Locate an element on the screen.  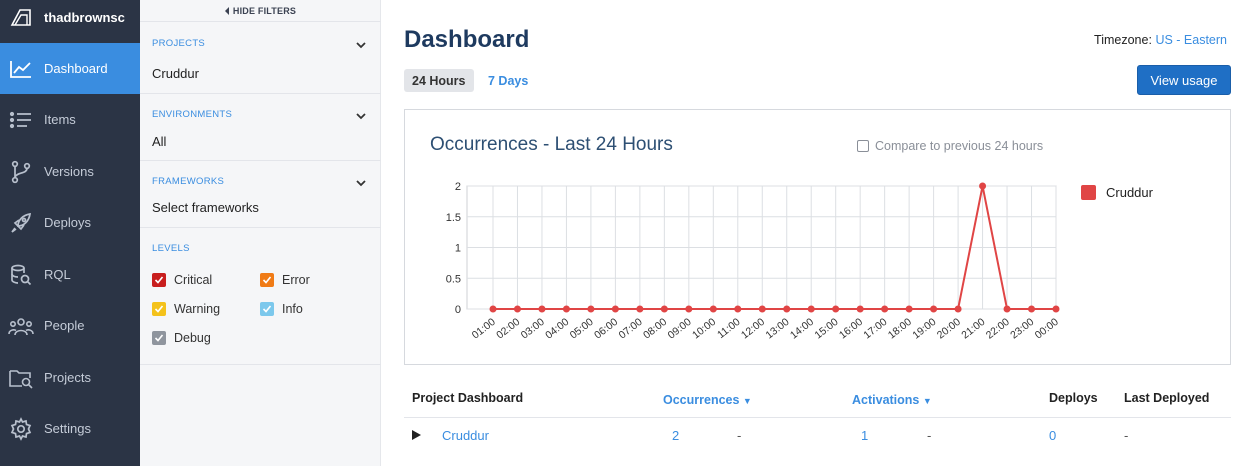
folder-search-icon is located at coordinates (21, 378).